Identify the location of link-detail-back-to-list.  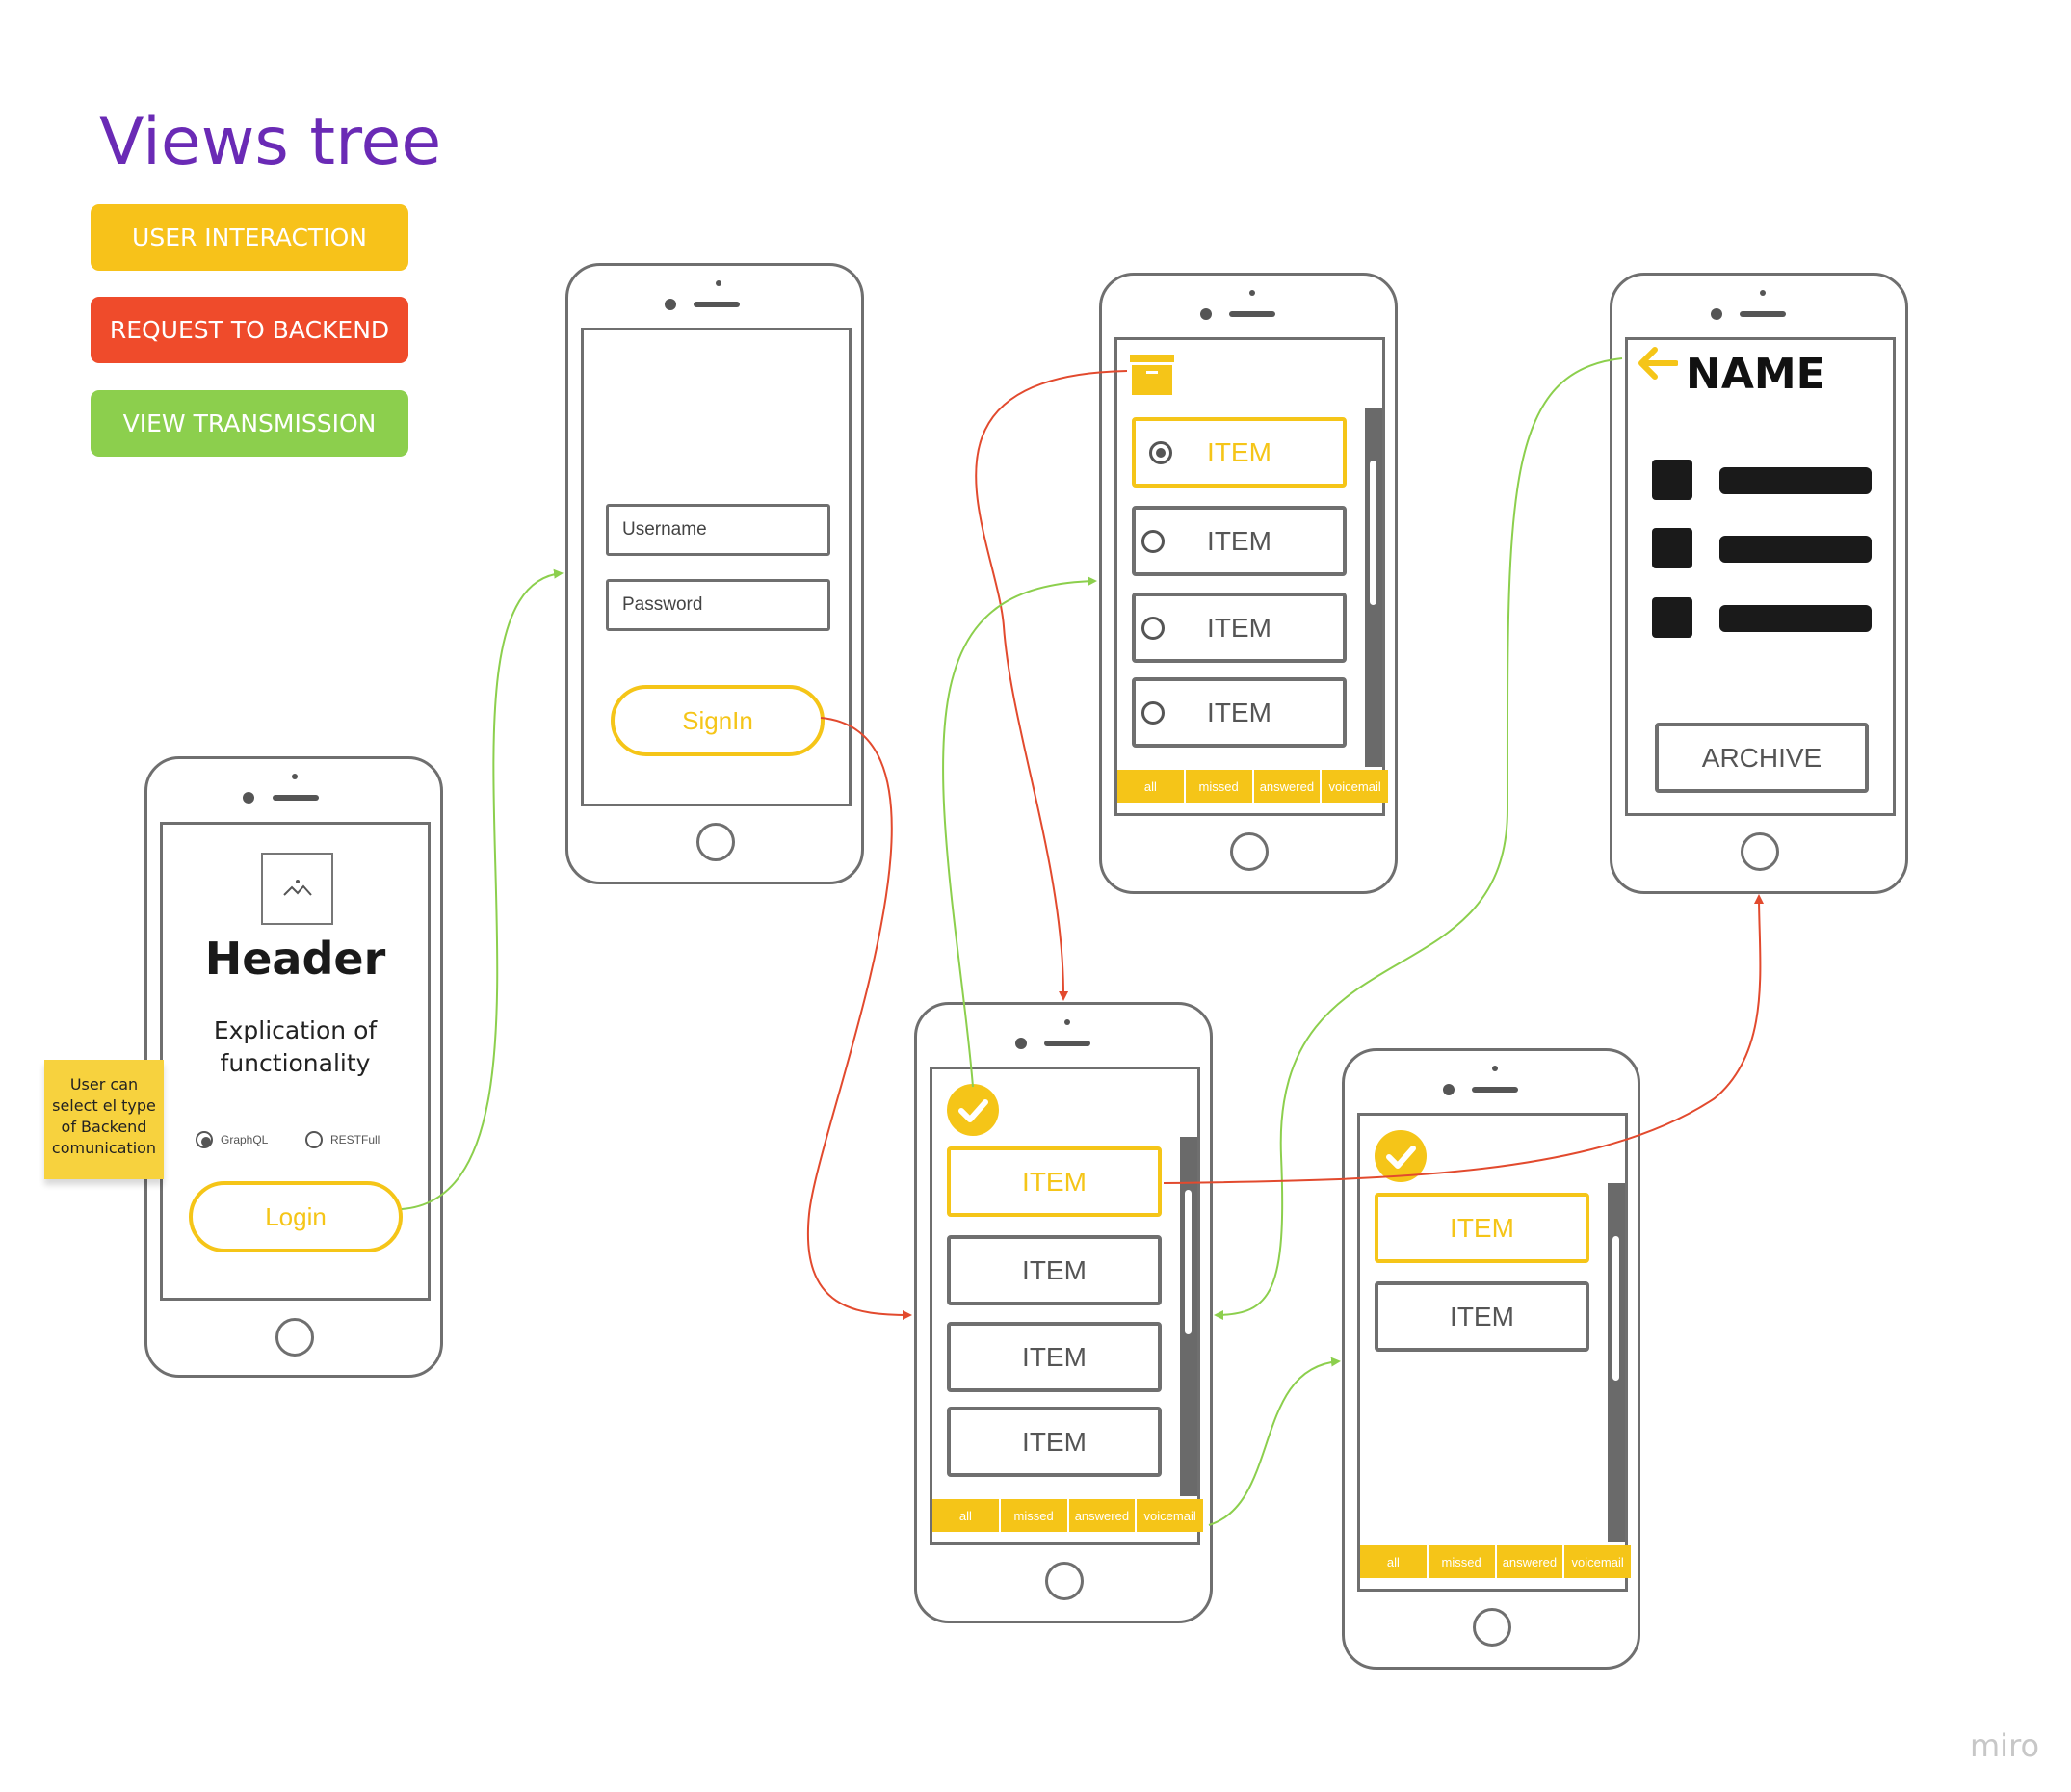
(1418, 839).